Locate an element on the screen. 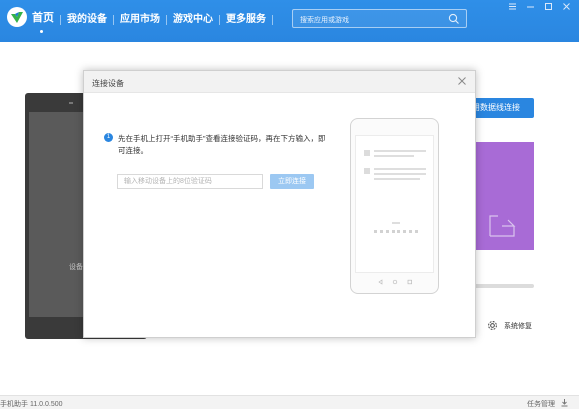 This screenshot has width=579, height=409. step-number-badge: 1 is located at coordinates (108, 137).